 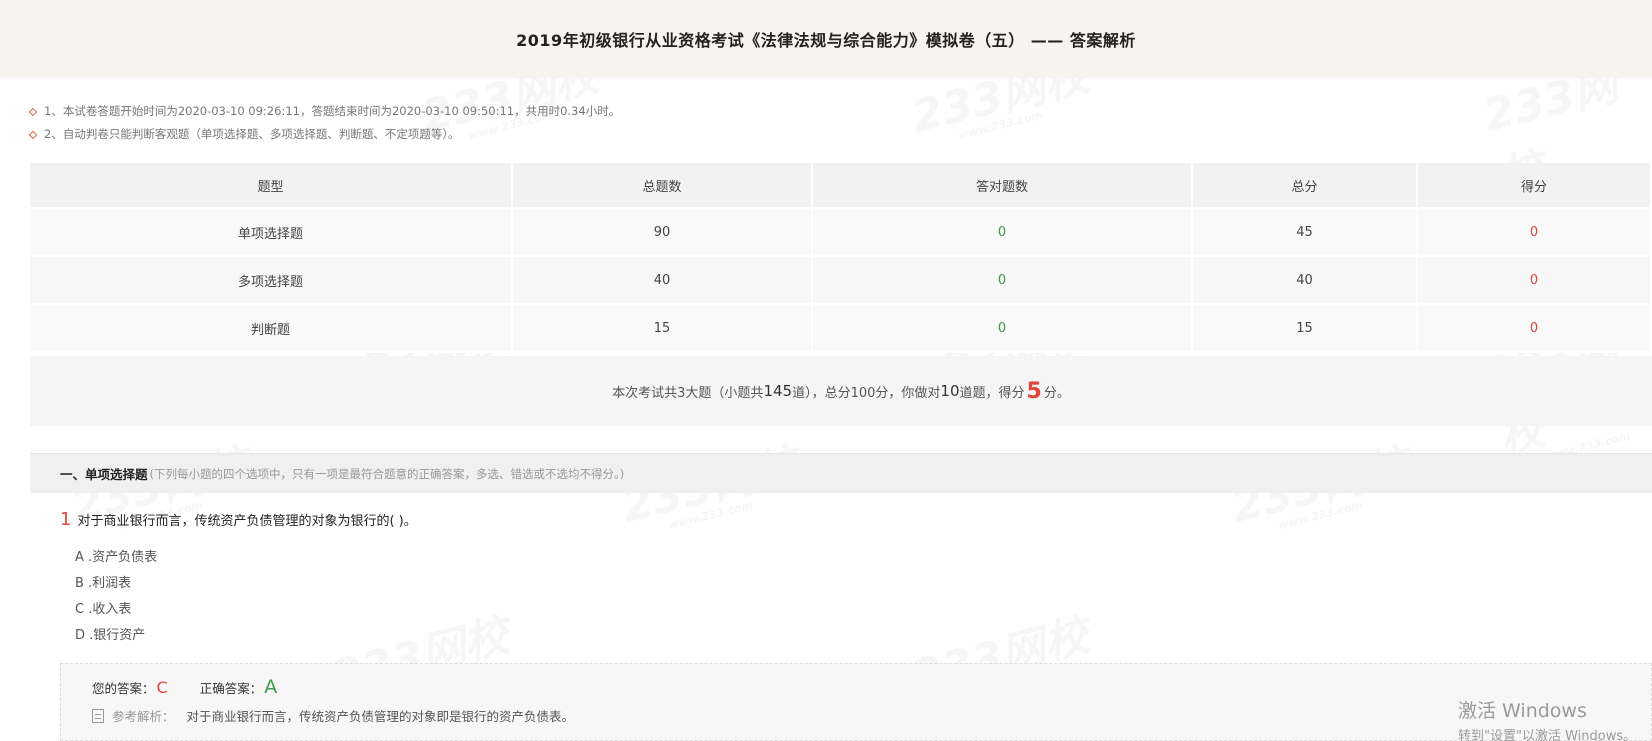 I want to click on column-header-points: 总分, so click(x=1305, y=186).